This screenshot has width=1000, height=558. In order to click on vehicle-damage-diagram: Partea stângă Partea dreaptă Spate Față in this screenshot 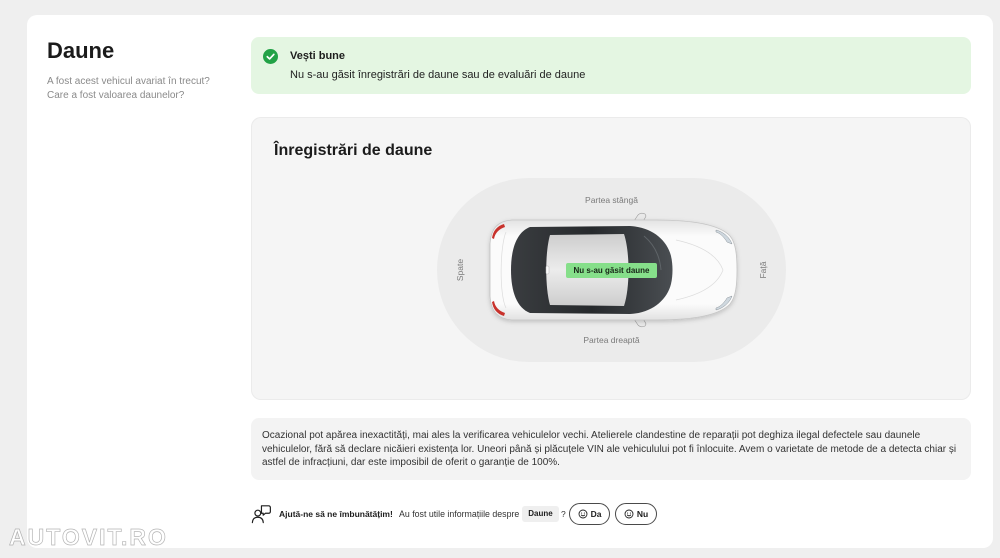, I will do `click(611, 270)`.